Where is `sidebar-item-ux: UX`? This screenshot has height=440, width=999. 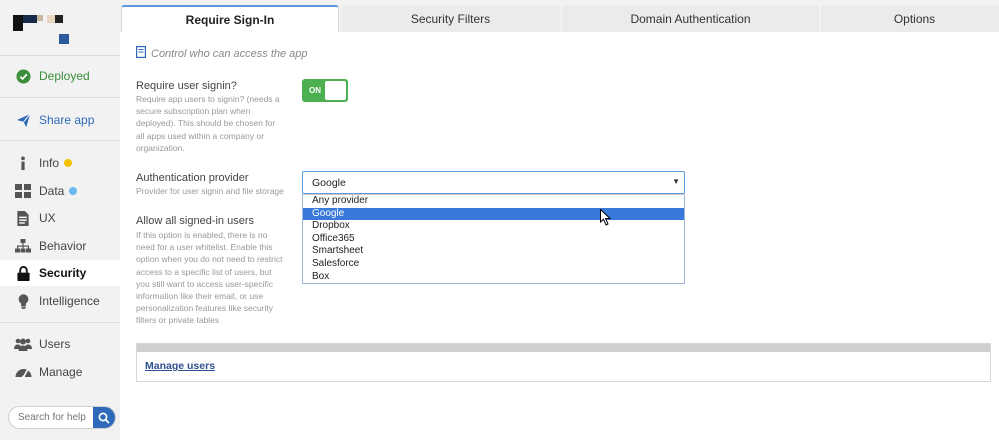 sidebar-item-ux: UX is located at coordinates (60, 218).